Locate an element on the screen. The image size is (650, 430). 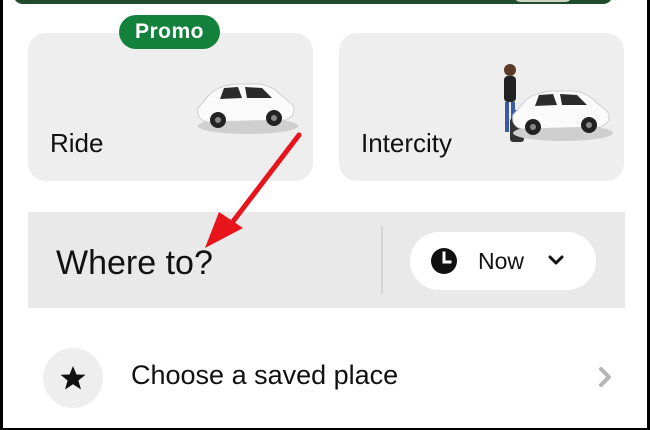
top-banner-highlight is located at coordinates (543, 1).